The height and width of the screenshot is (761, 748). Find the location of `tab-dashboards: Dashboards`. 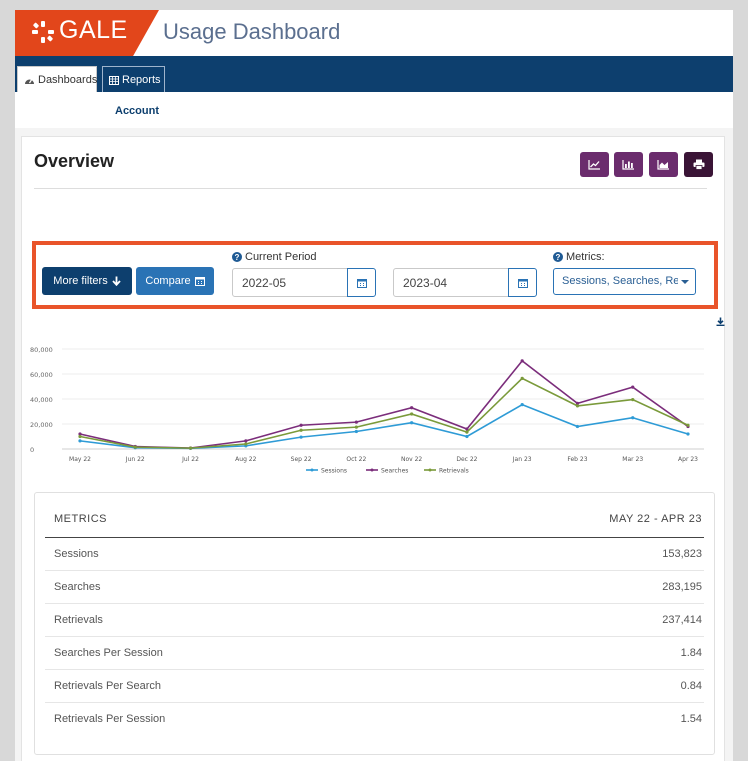

tab-dashboards: Dashboards is located at coordinates (57, 80).